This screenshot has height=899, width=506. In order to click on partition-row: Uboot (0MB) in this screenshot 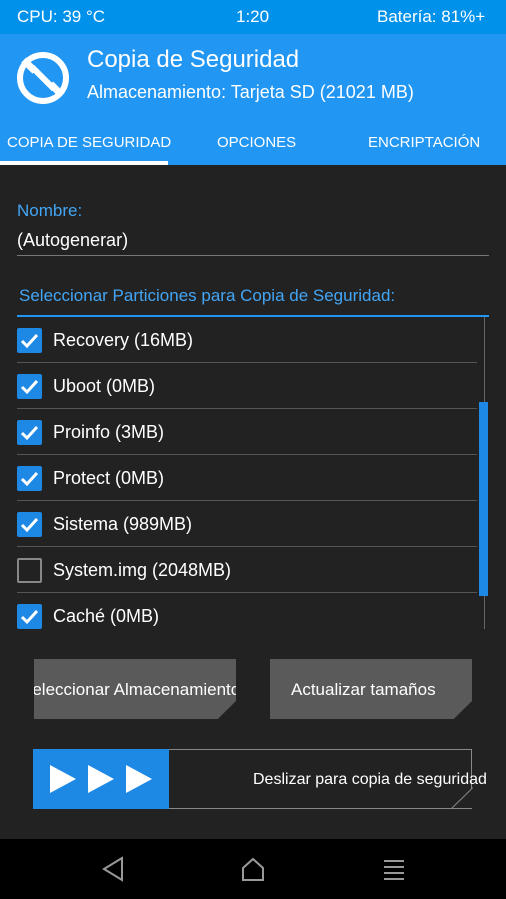, I will do `click(247, 386)`.